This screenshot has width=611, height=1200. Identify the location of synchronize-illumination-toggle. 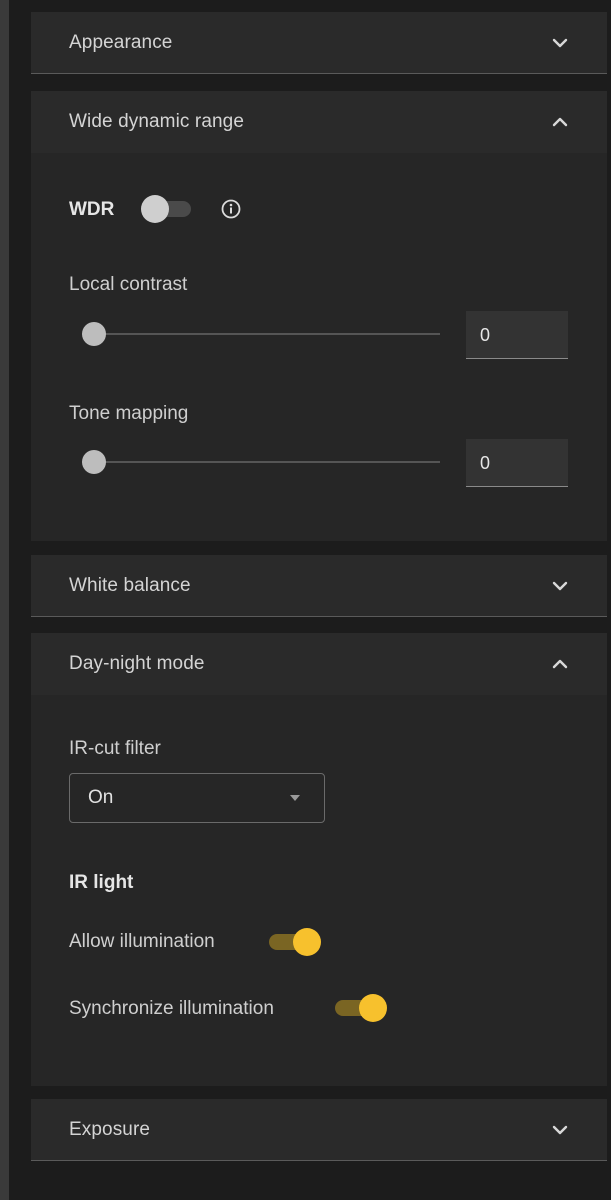
(360, 1008).